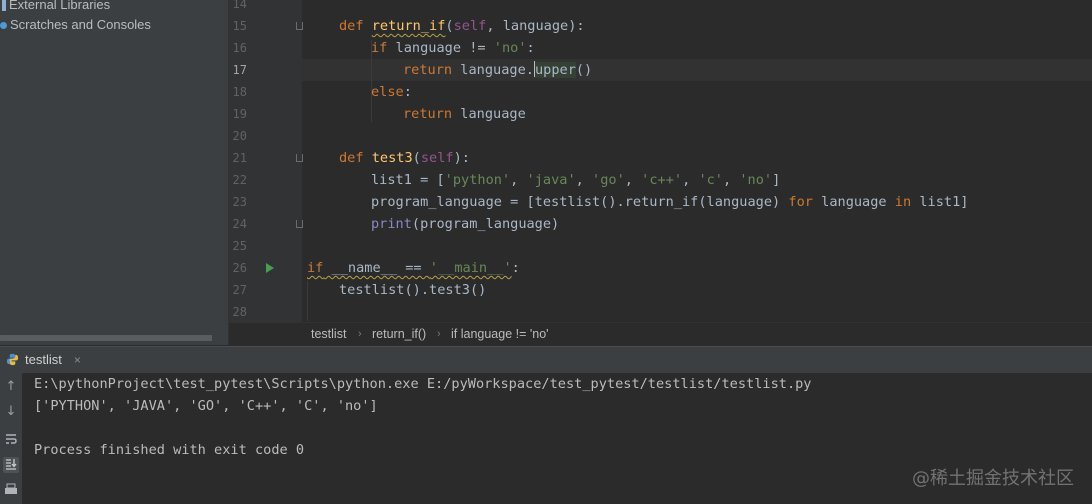 This screenshot has width=1092, height=504. Describe the element at coordinates (387, 92) in the screenshot. I see `keyword: else` at that location.